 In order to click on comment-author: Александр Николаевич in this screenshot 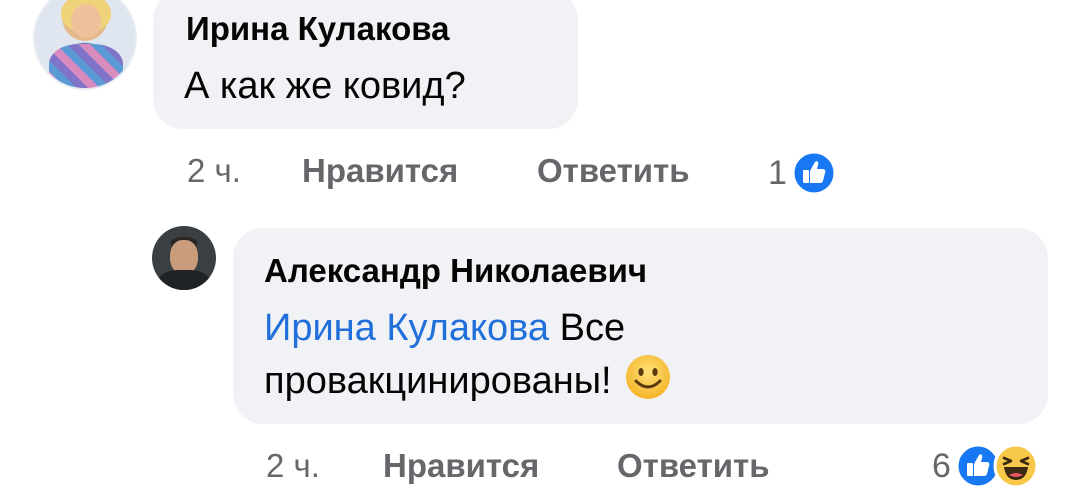, I will do `click(455, 271)`.